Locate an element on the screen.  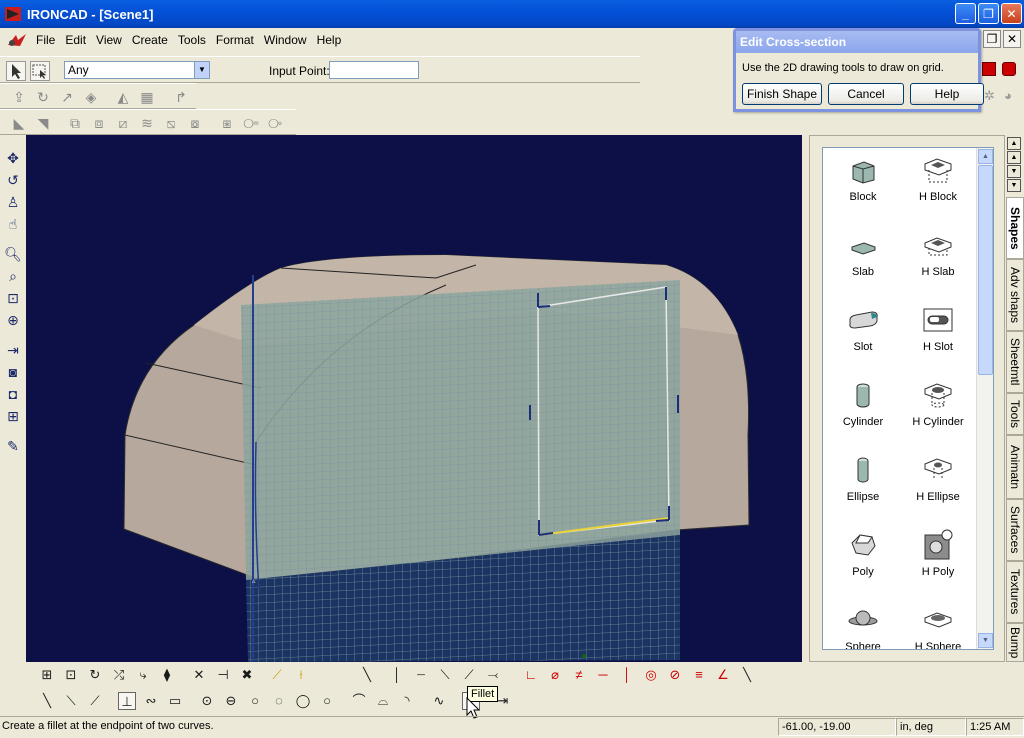
camera-target-icon: ◘ is located at coordinates (13, 394).